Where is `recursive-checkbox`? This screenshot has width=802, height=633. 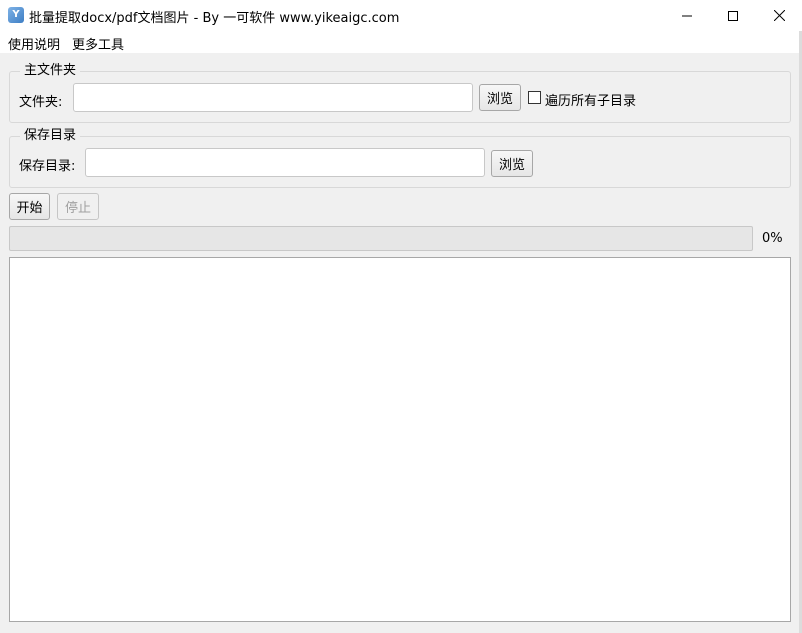 recursive-checkbox is located at coordinates (534, 97).